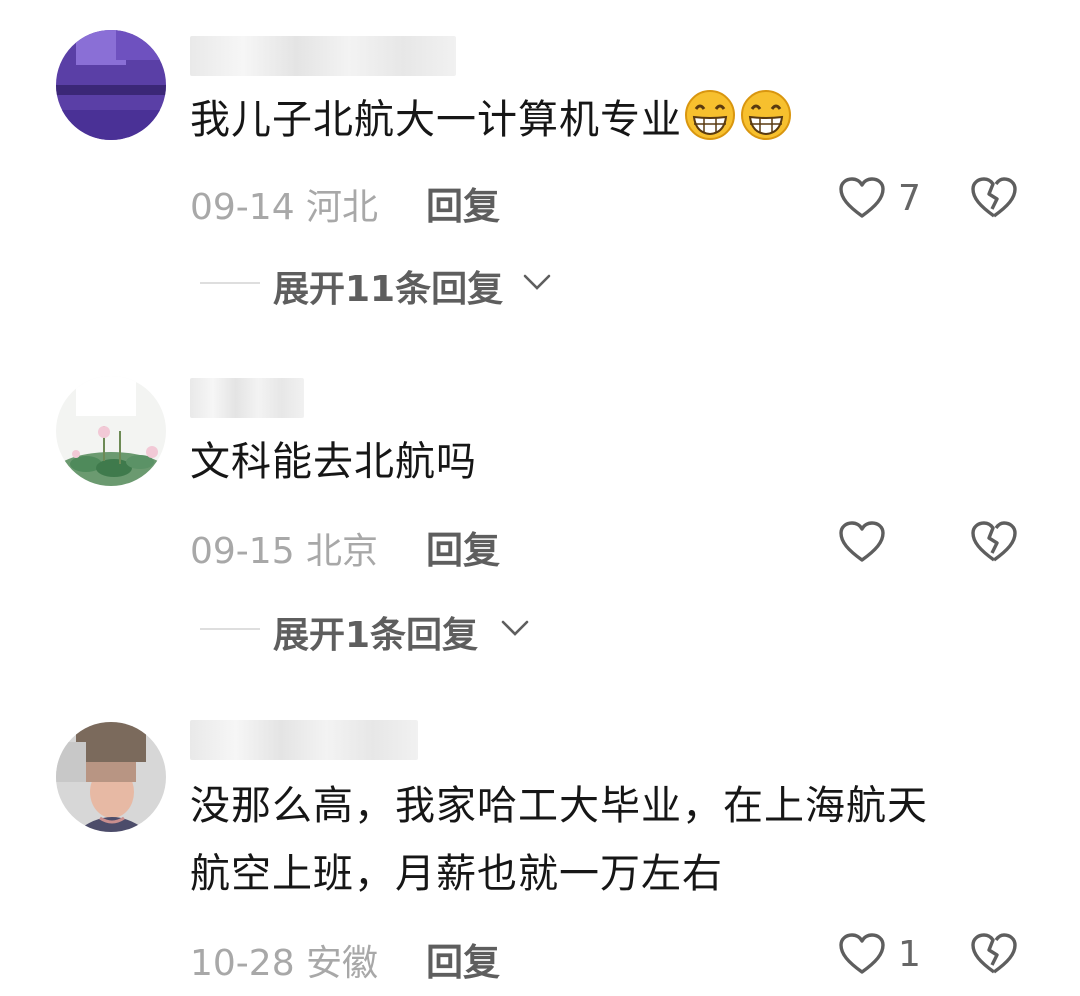 This screenshot has width=1080, height=996. Describe the element at coordinates (304, 740) in the screenshot. I see `username-blurred` at that location.